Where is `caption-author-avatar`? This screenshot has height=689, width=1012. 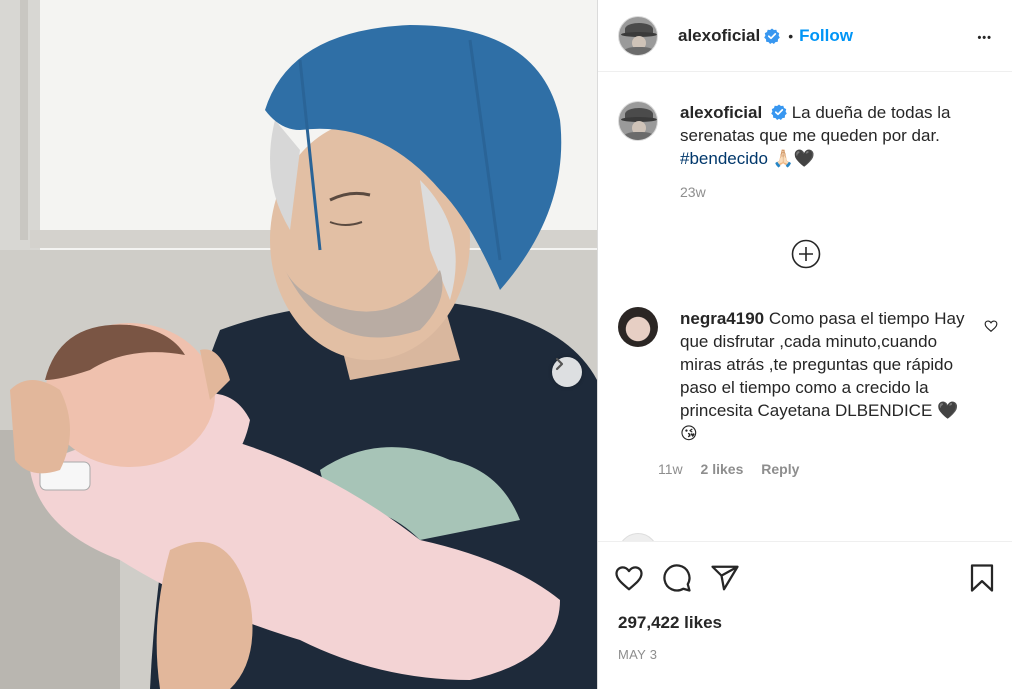 caption-author-avatar is located at coordinates (638, 121).